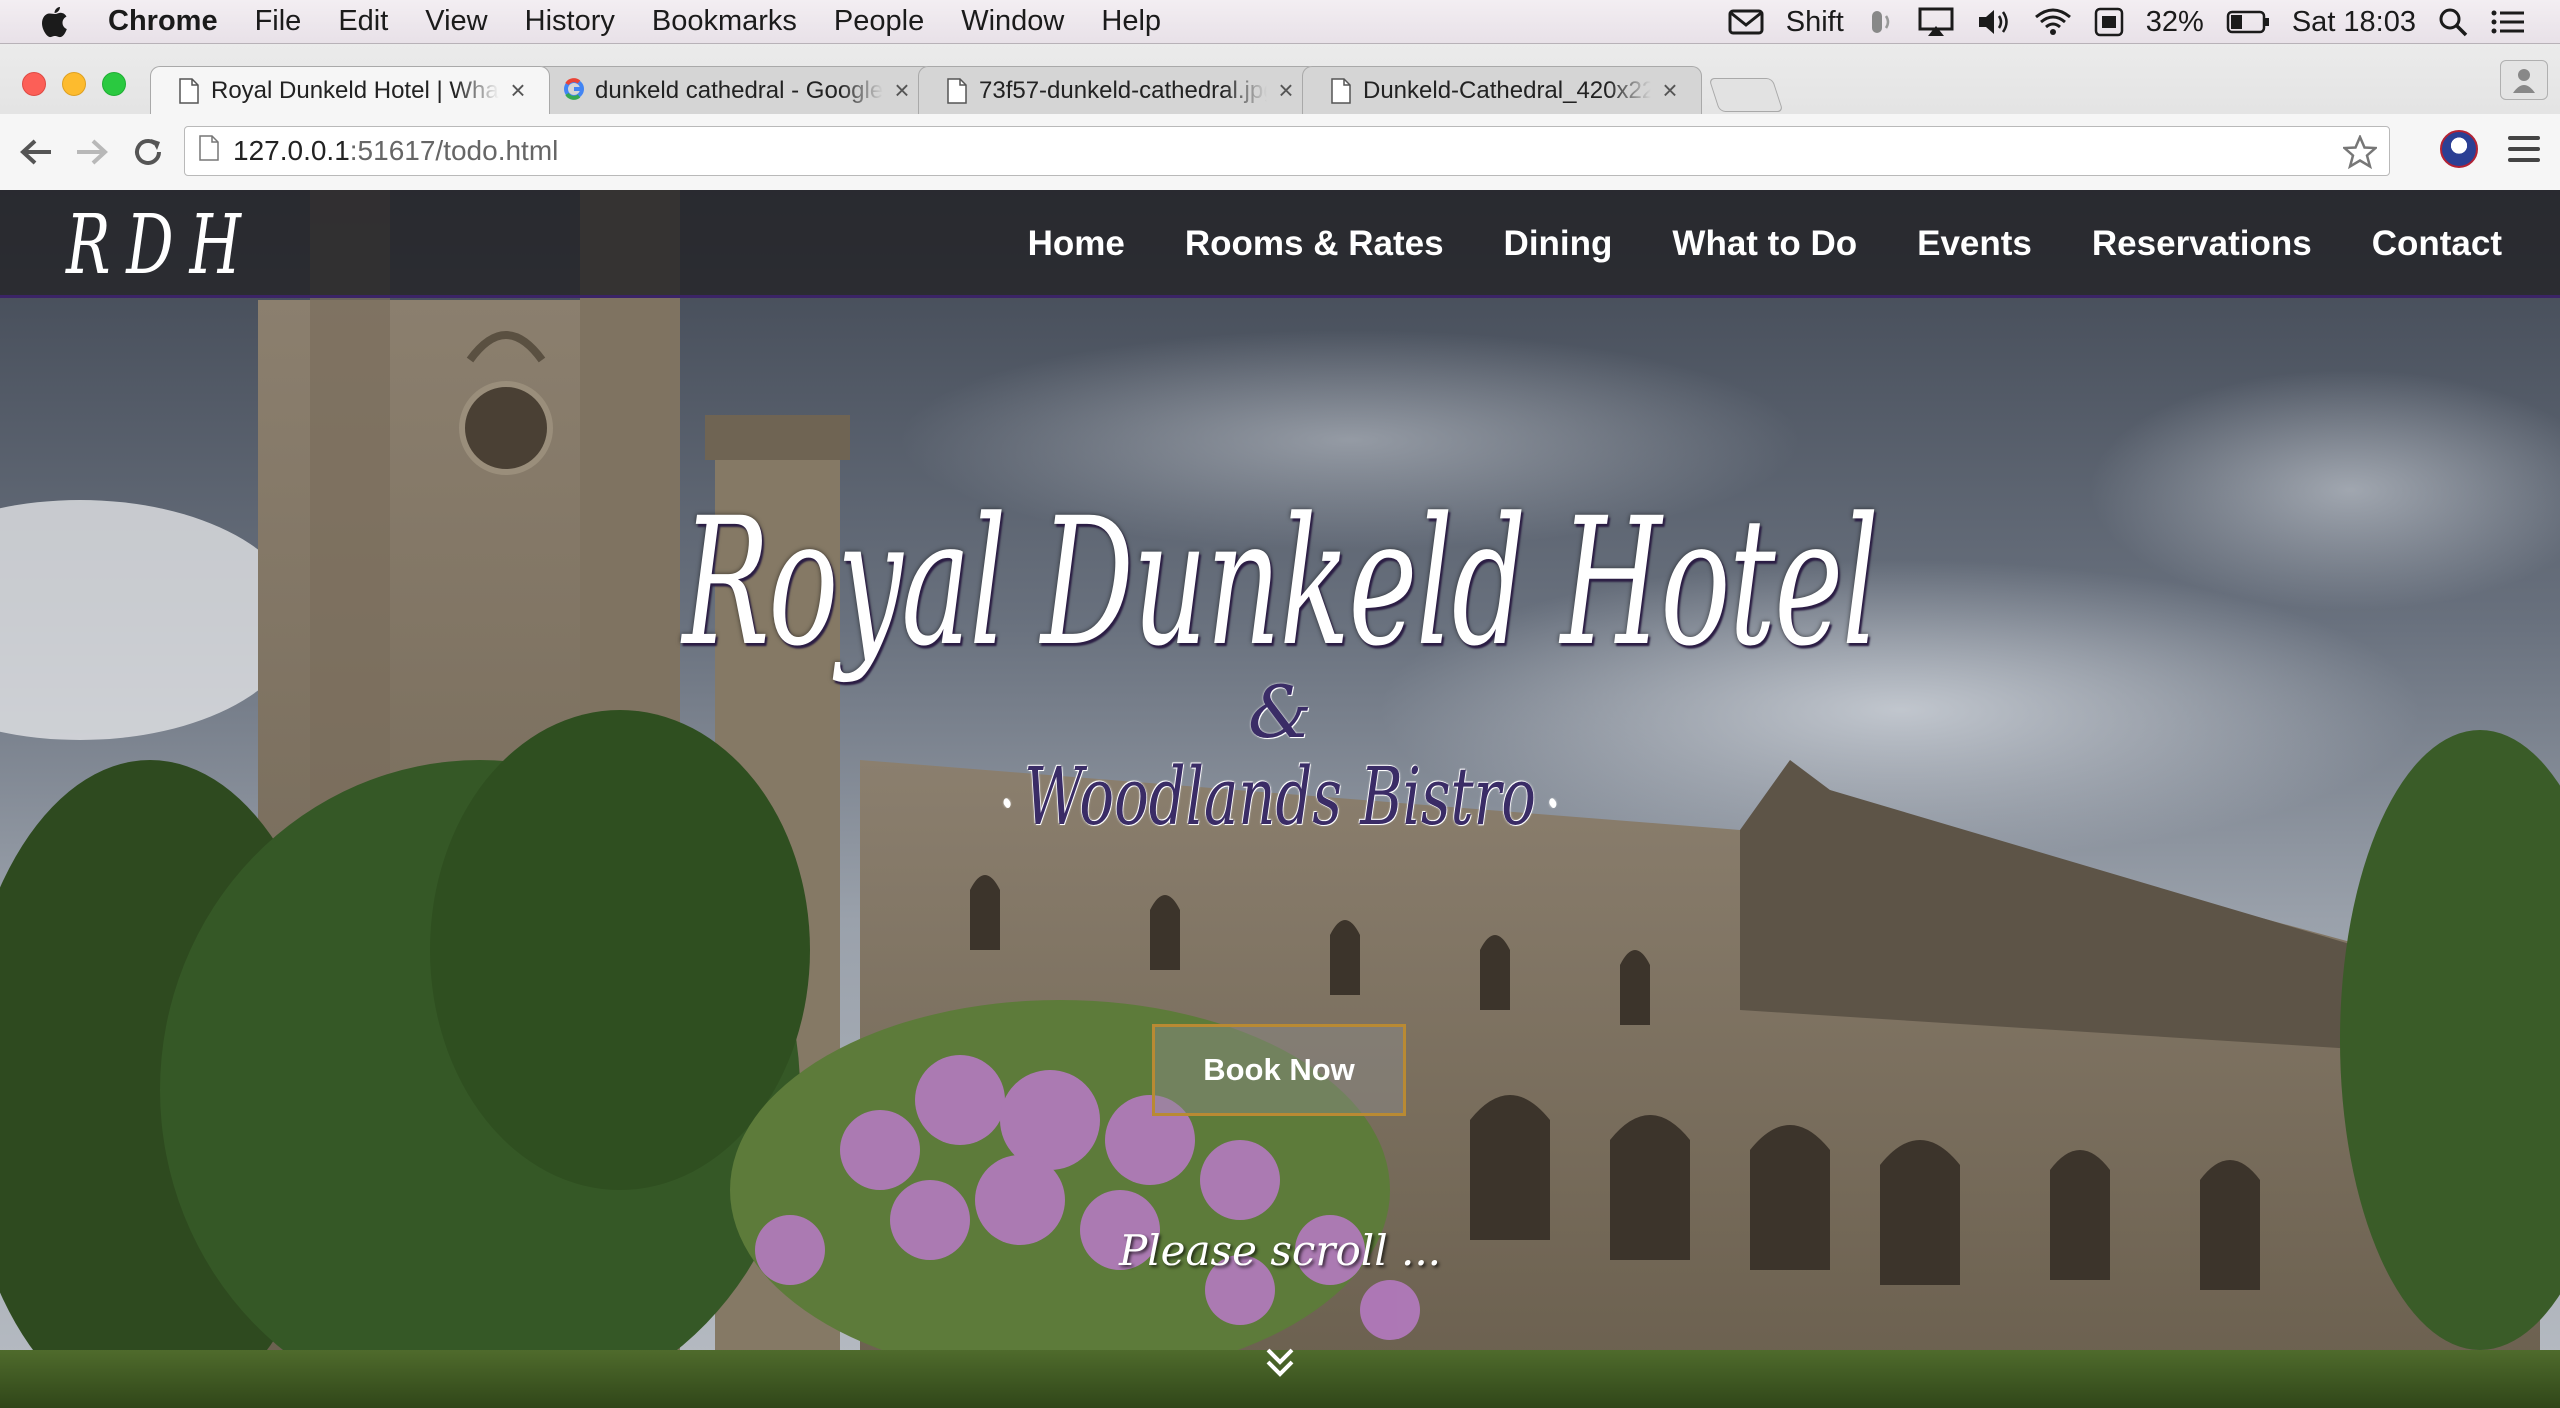 Image resolution: width=2560 pixels, height=1408 pixels. Describe the element at coordinates (456, 21) in the screenshot. I see `menu-view: View` at that location.